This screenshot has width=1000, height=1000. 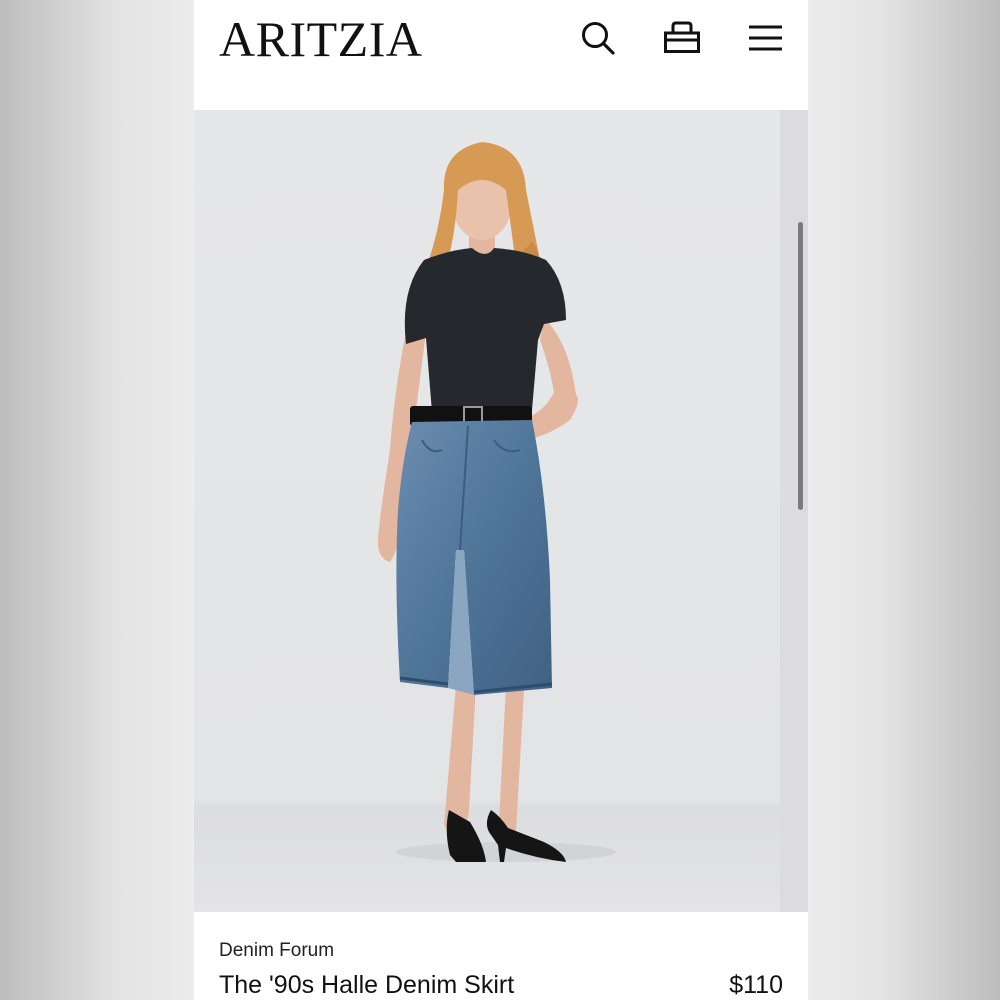 What do you see at coordinates (800, 366) in the screenshot?
I see `scrollbar-thumb` at bounding box center [800, 366].